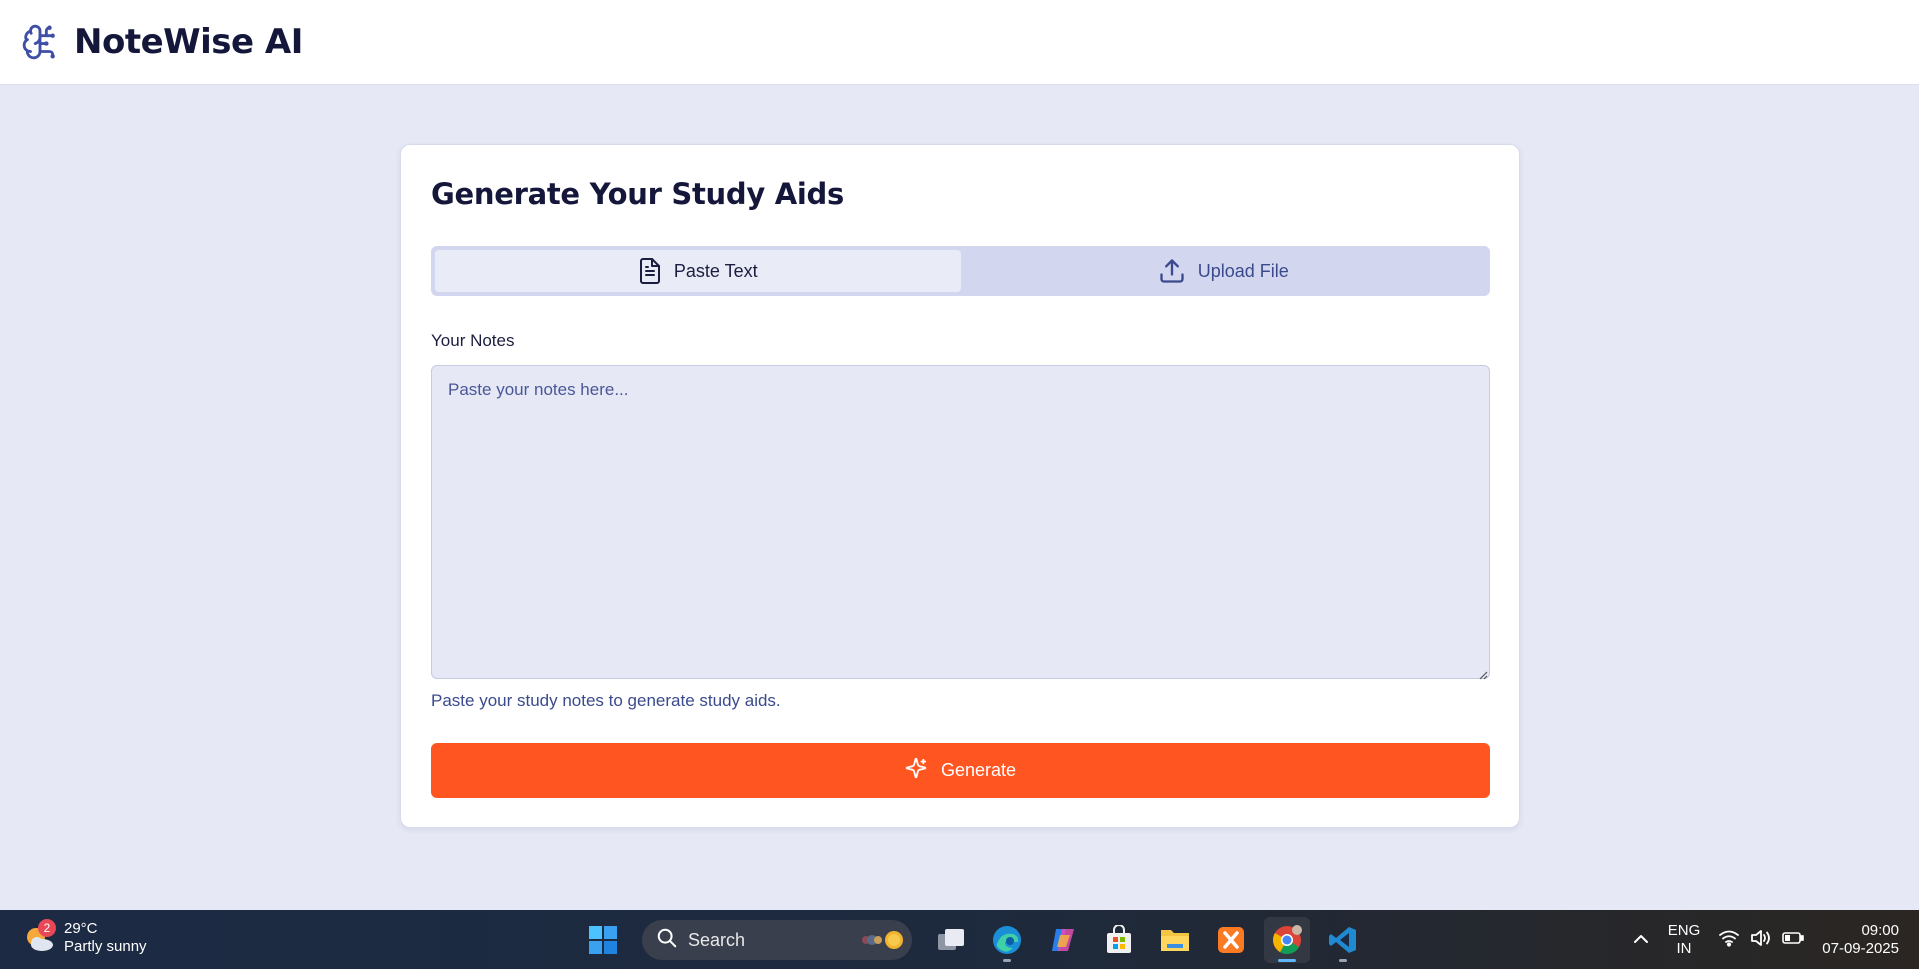  What do you see at coordinates (1287, 960) in the screenshot?
I see `chrome-active-indicator` at bounding box center [1287, 960].